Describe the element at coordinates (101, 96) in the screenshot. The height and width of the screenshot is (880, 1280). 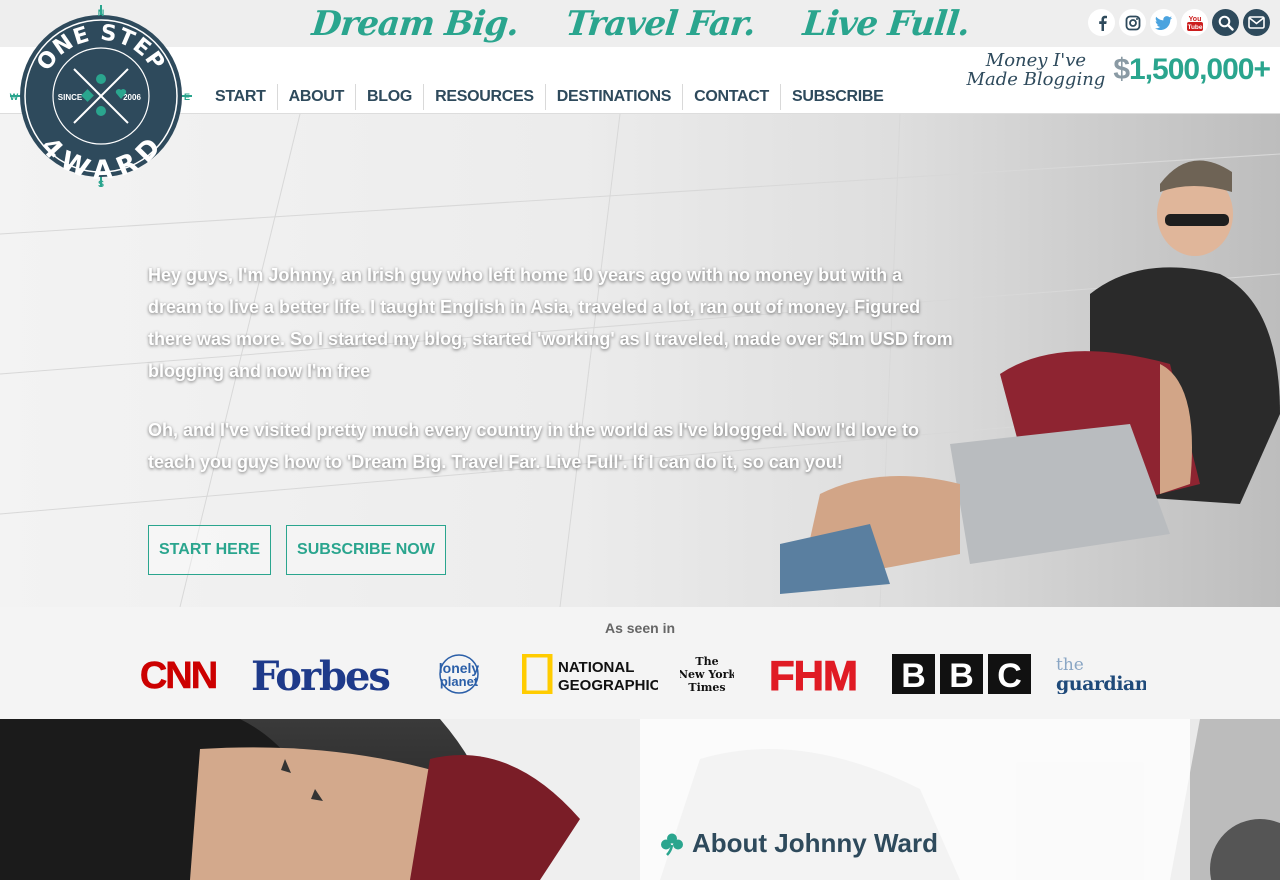
I see `site-logo: ONE STEP 4WARD SINCE 2006 N S E W` at that location.